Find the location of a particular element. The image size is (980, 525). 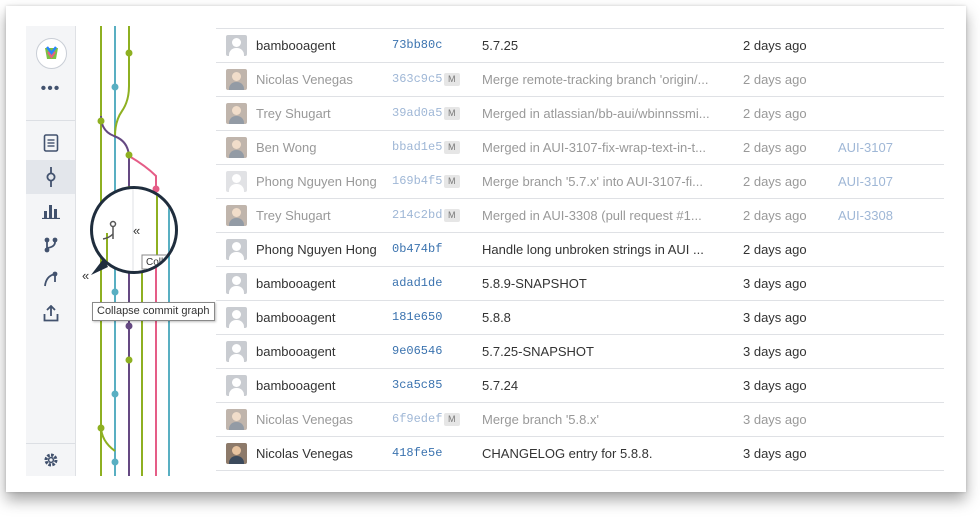

commit-hash-link: 214c2bd is located at coordinates (417, 215).